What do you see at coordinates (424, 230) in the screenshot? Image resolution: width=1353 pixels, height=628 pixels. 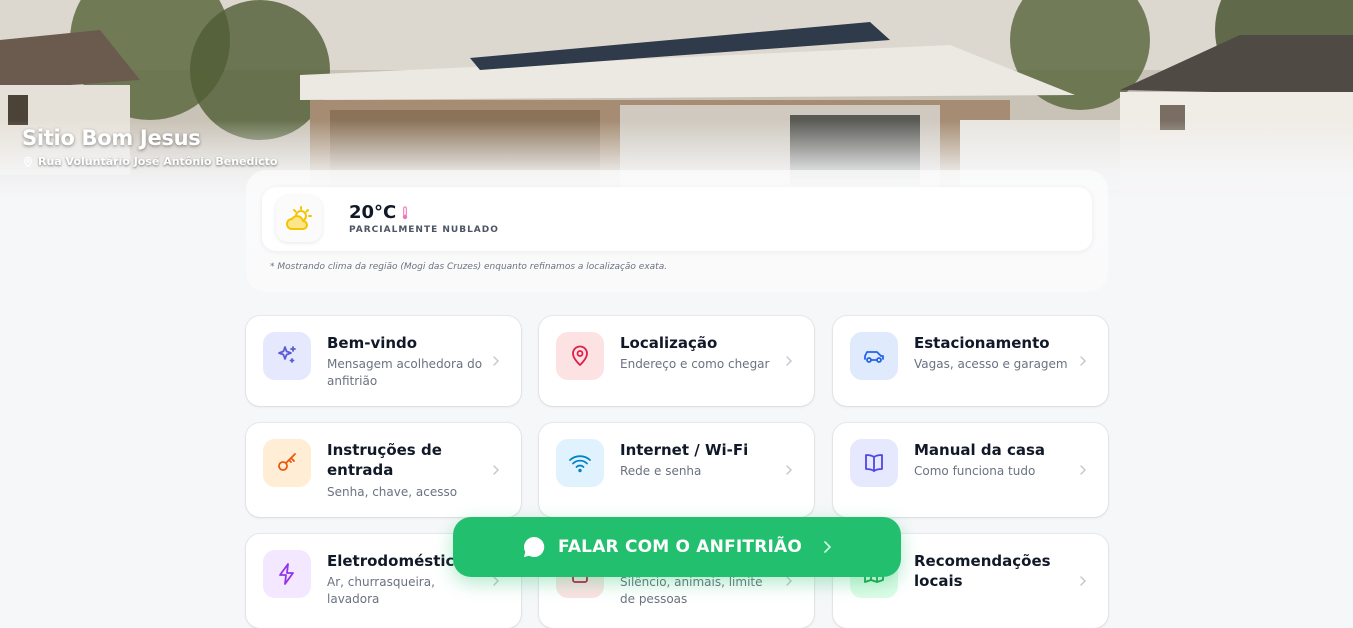 I see `weather-description: PARCIALMENTE NUBLADO` at bounding box center [424, 230].